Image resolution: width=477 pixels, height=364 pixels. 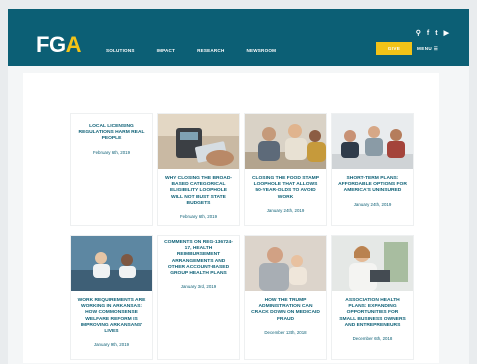 I want to click on nav-newsroom: NEWSROOM, so click(x=261, y=50).